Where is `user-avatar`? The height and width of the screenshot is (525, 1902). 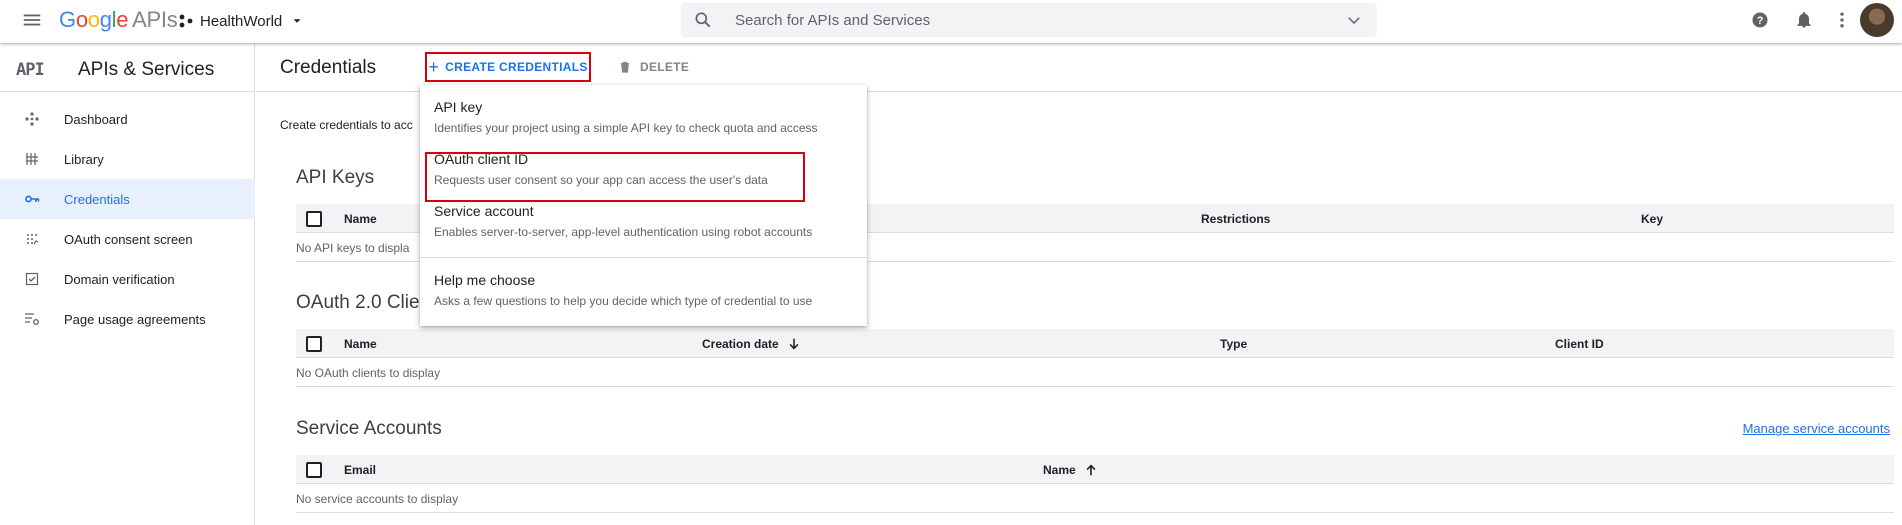 user-avatar is located at coordinates (1877, 20).